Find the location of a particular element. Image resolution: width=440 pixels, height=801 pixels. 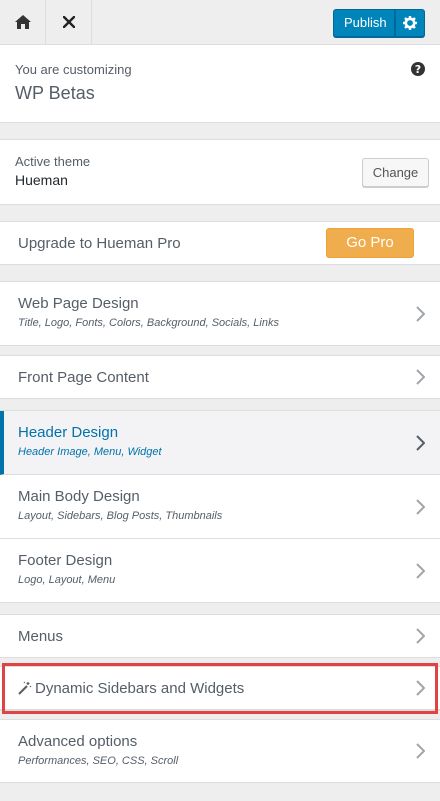

upgrade-label: Upgrade to Hueman Pro is located at coordinates (99, 243).